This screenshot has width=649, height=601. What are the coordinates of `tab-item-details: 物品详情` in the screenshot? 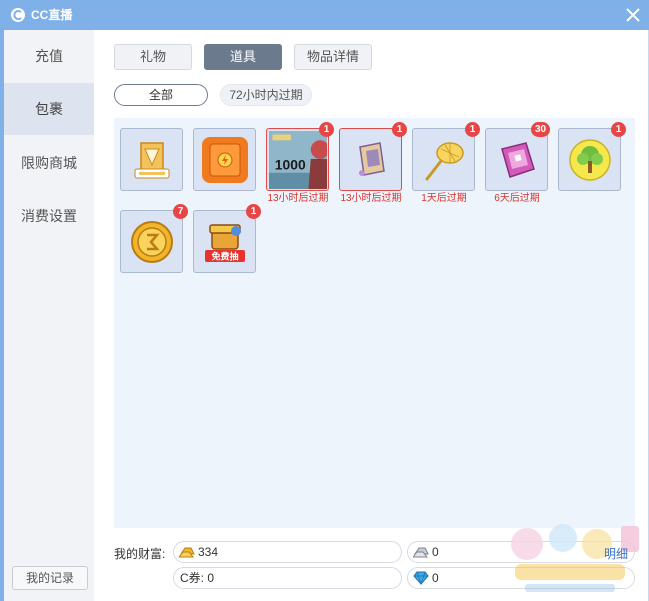 It's located at (333, 57).